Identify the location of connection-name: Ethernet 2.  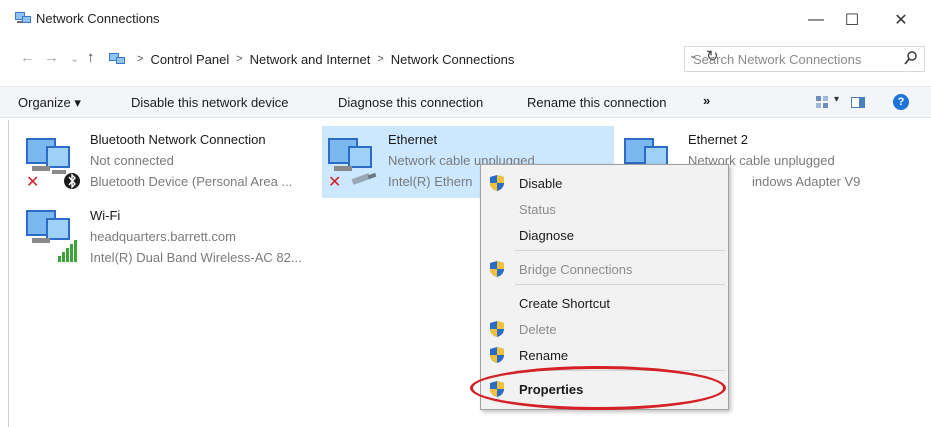
(718, 139).